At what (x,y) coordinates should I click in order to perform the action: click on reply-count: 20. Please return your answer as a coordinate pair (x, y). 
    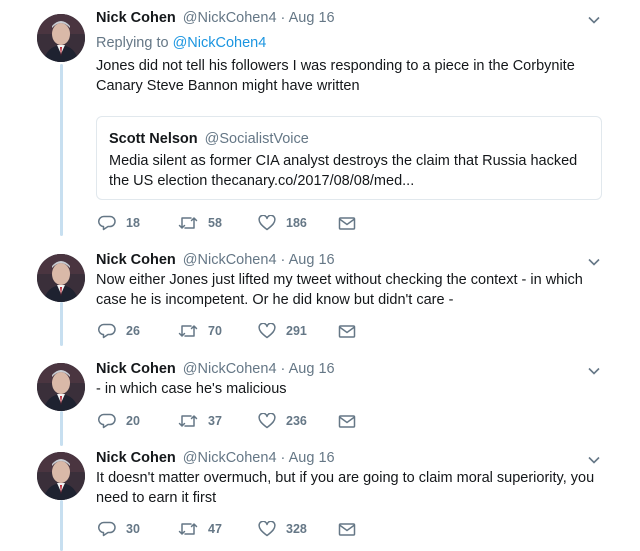
    Looking at the image, I should click on (133, 421).